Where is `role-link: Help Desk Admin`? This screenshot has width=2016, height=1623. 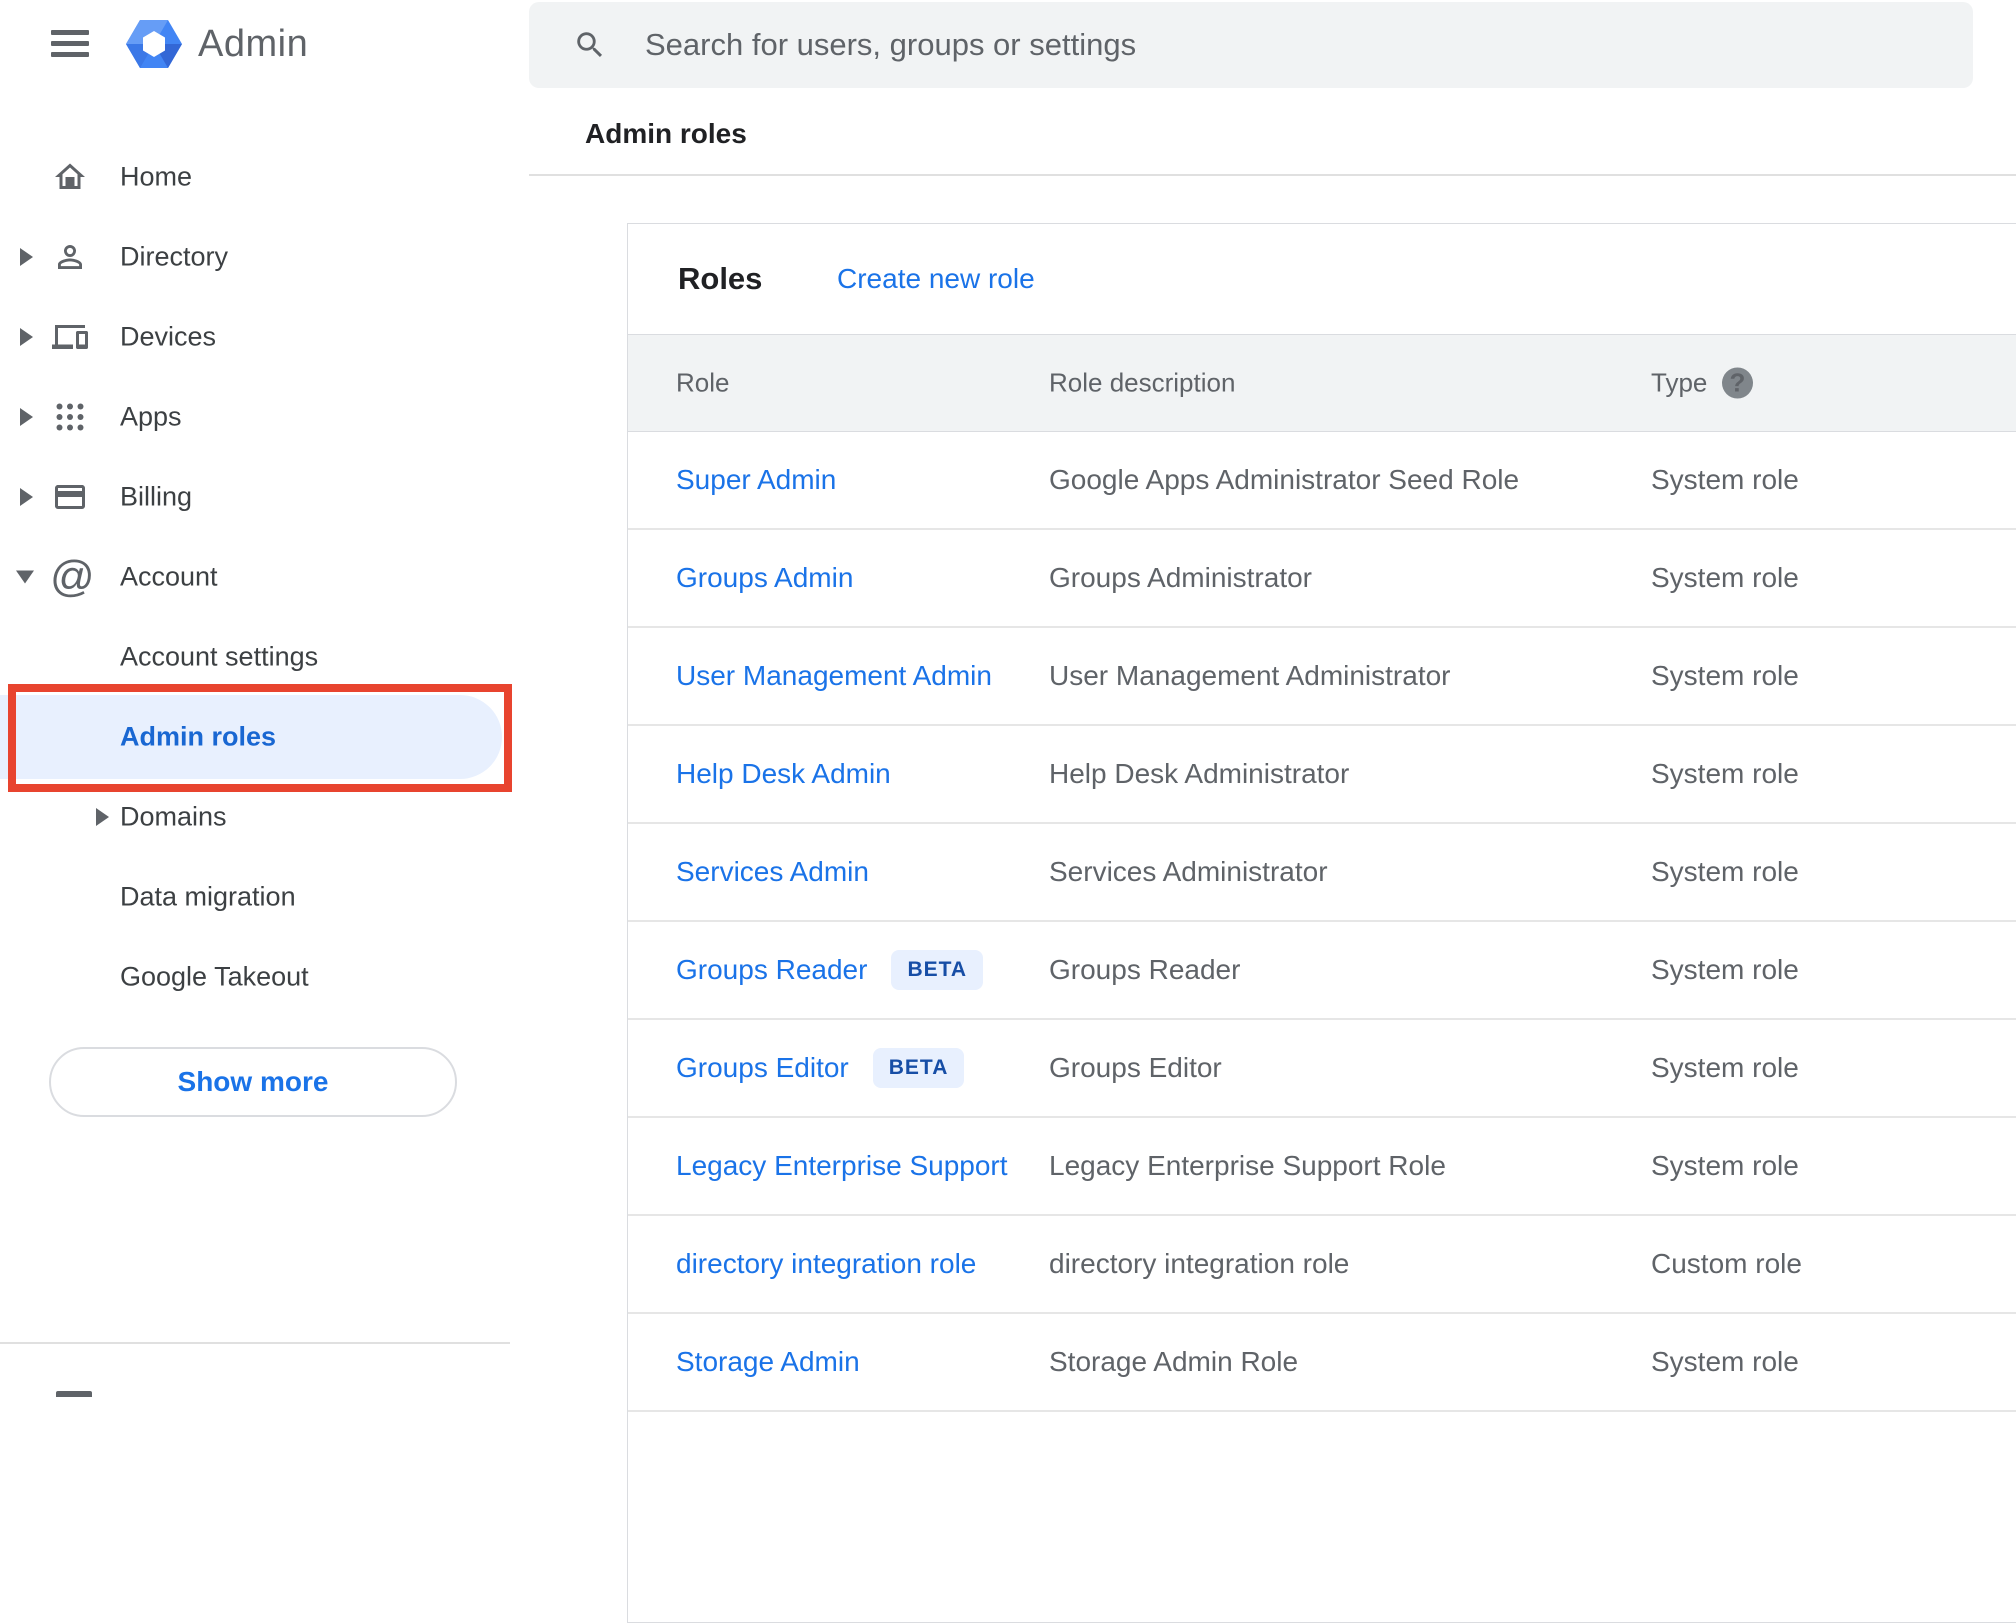
role-link: Help Desk Admin is located at coordinates (783, 774).